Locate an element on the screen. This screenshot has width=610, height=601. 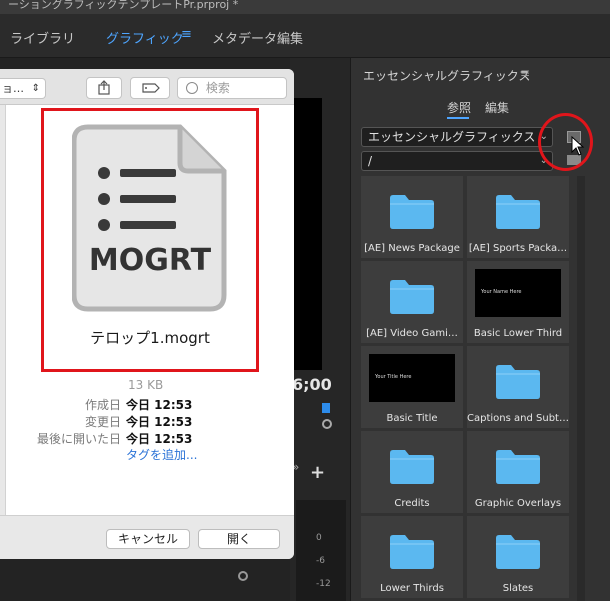
search-placeholder: 検索 is located at coordinates (217, 88).